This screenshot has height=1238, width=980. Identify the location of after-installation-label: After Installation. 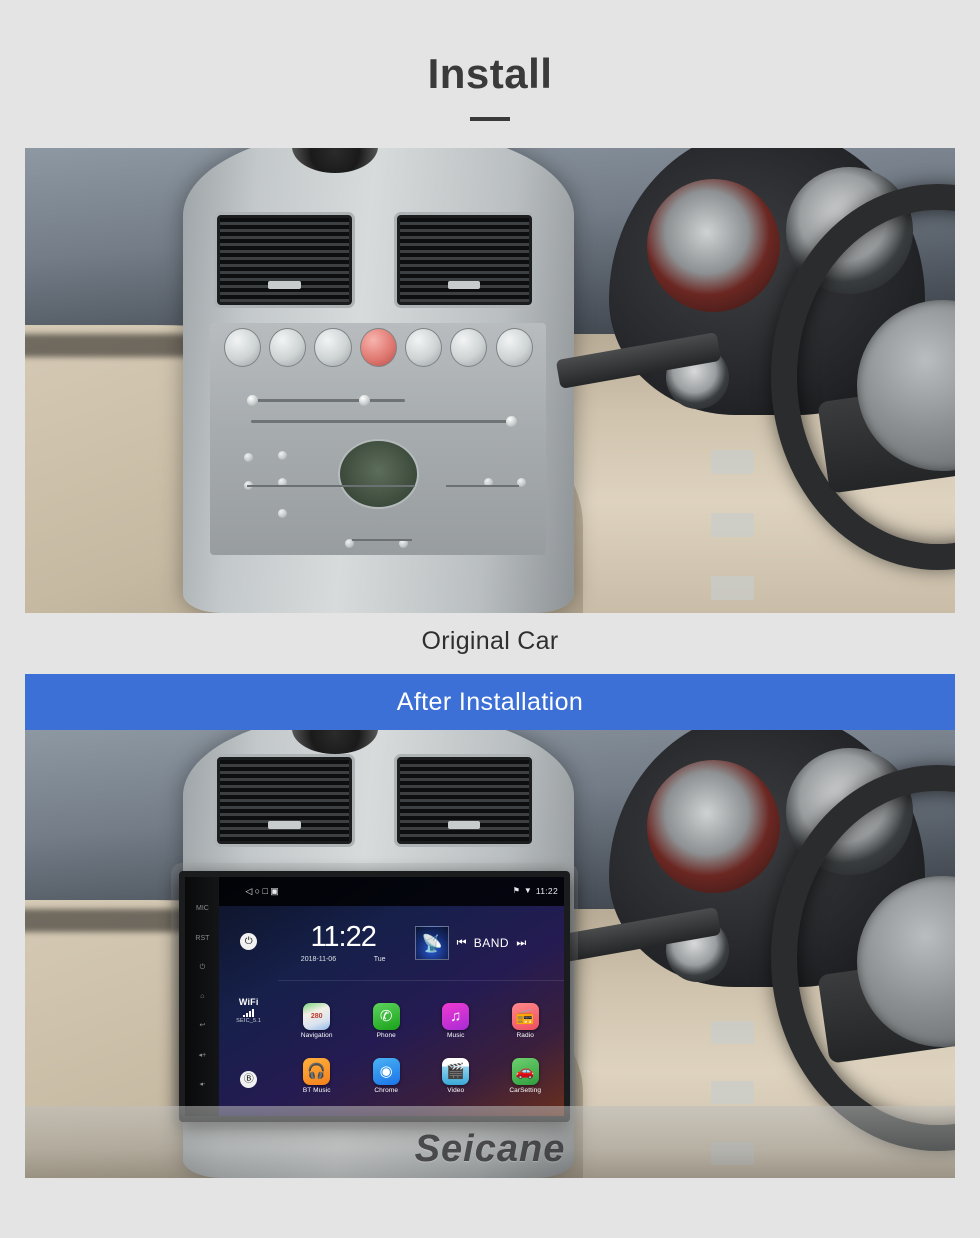
(490, 701).